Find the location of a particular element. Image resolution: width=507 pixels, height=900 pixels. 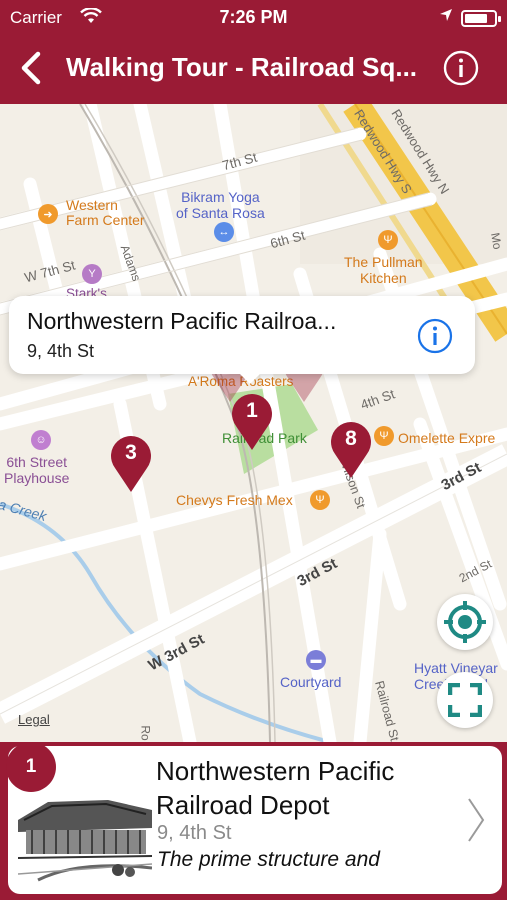

fullscreen-button is located at coordinates (465, 700).